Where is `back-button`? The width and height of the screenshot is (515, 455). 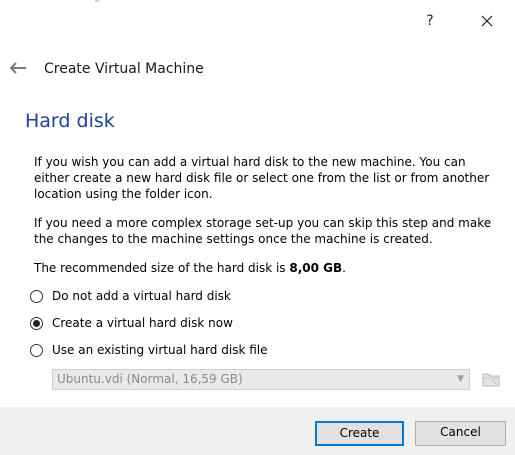
back-button is located at coordinates (18, 68).